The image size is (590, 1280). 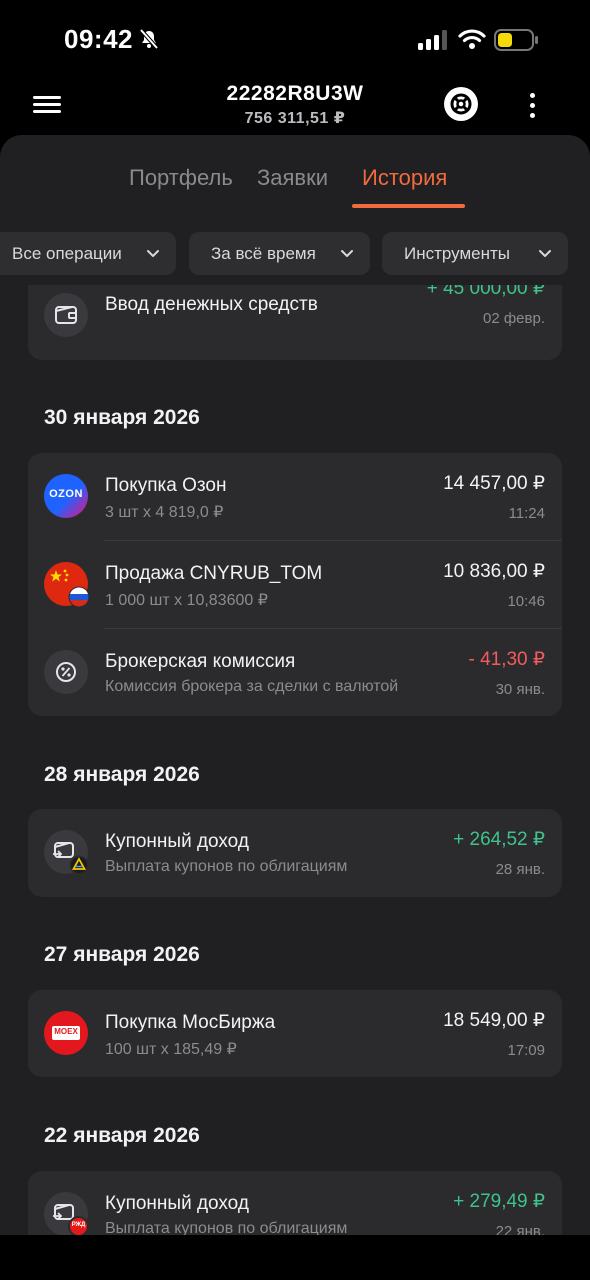 I want to click on date-header: 27 января 2026, so click(x=122, y=954).